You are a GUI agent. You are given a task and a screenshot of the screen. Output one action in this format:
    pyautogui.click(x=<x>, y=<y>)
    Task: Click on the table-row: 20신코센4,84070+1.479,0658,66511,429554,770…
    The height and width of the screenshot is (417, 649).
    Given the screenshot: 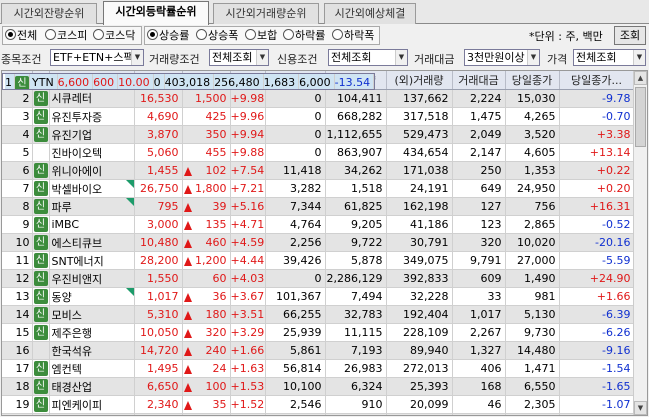 What is the action you would take?
    pyautogui.click(x=318, y=414)
    